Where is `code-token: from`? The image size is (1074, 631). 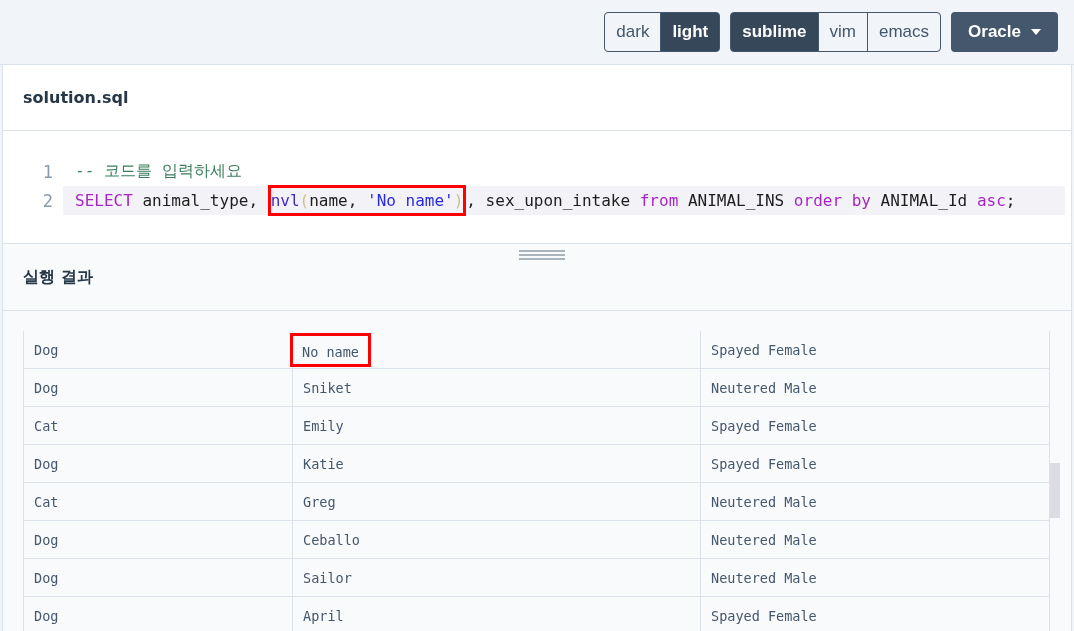
code-token: from is located at coordinates (659, 200).